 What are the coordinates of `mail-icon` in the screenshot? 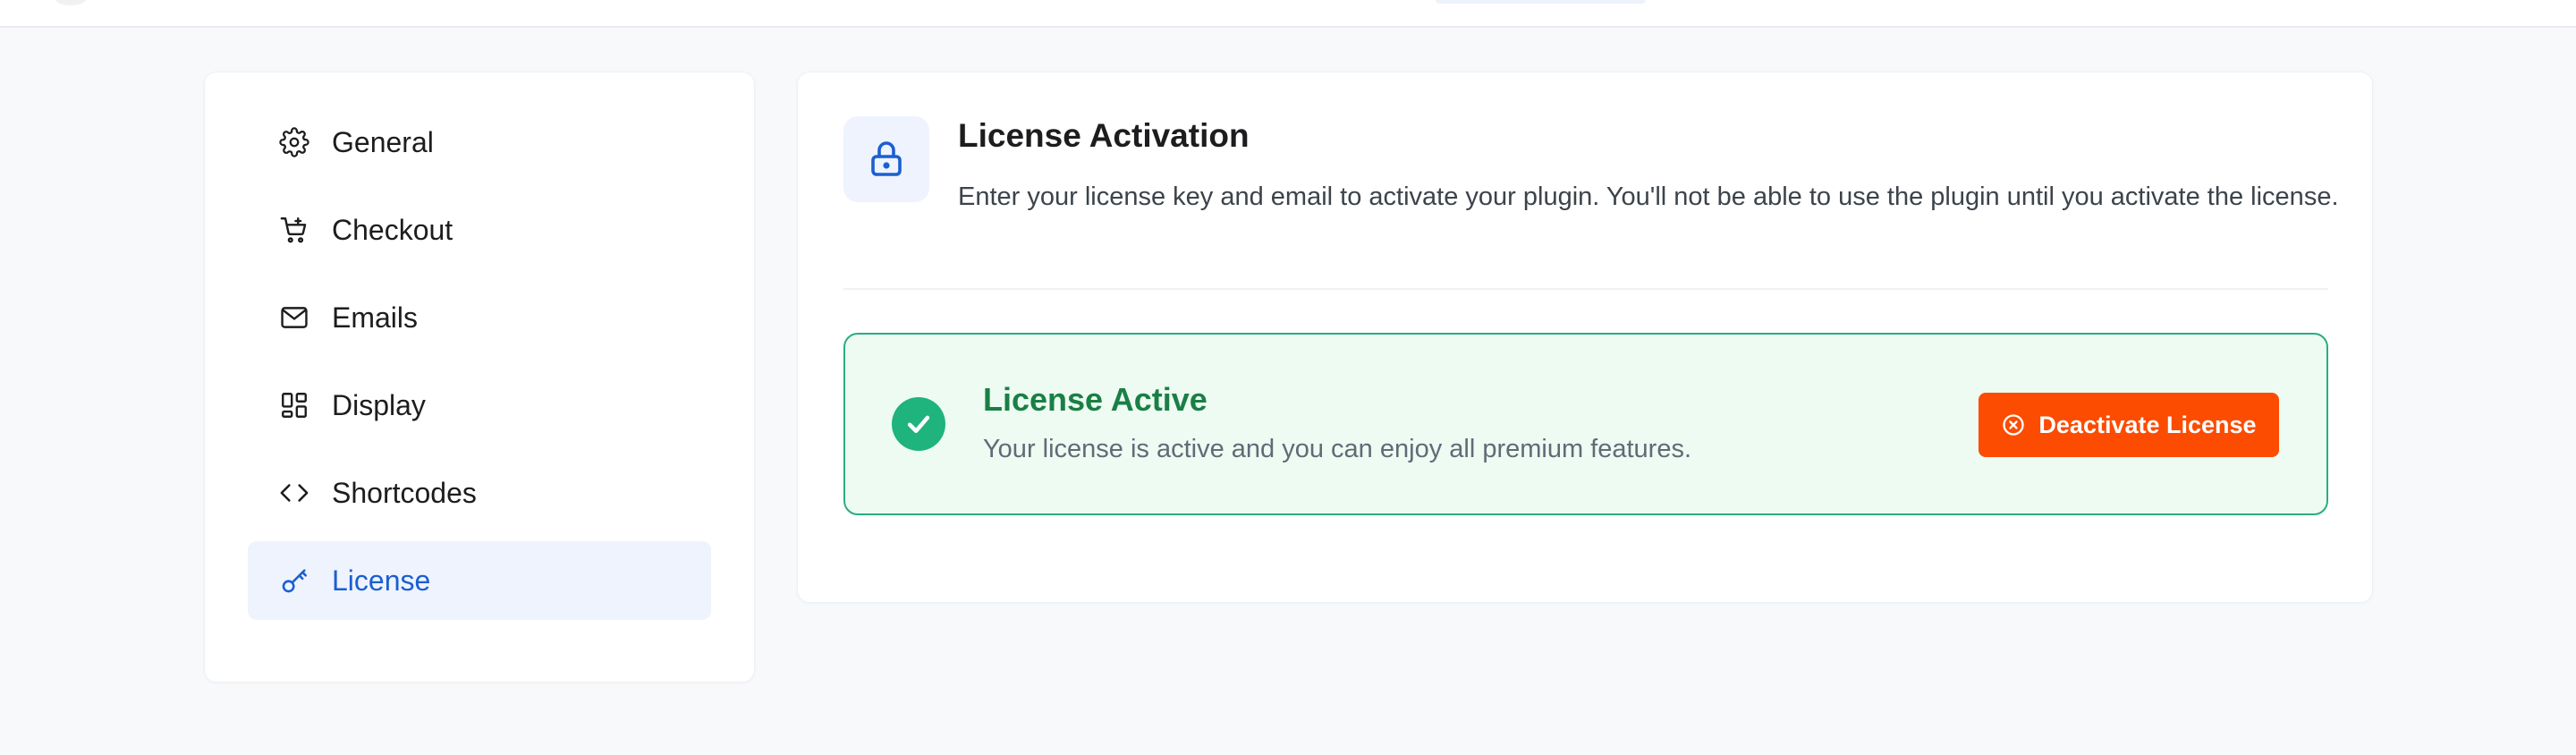 It's located at (294, 317).